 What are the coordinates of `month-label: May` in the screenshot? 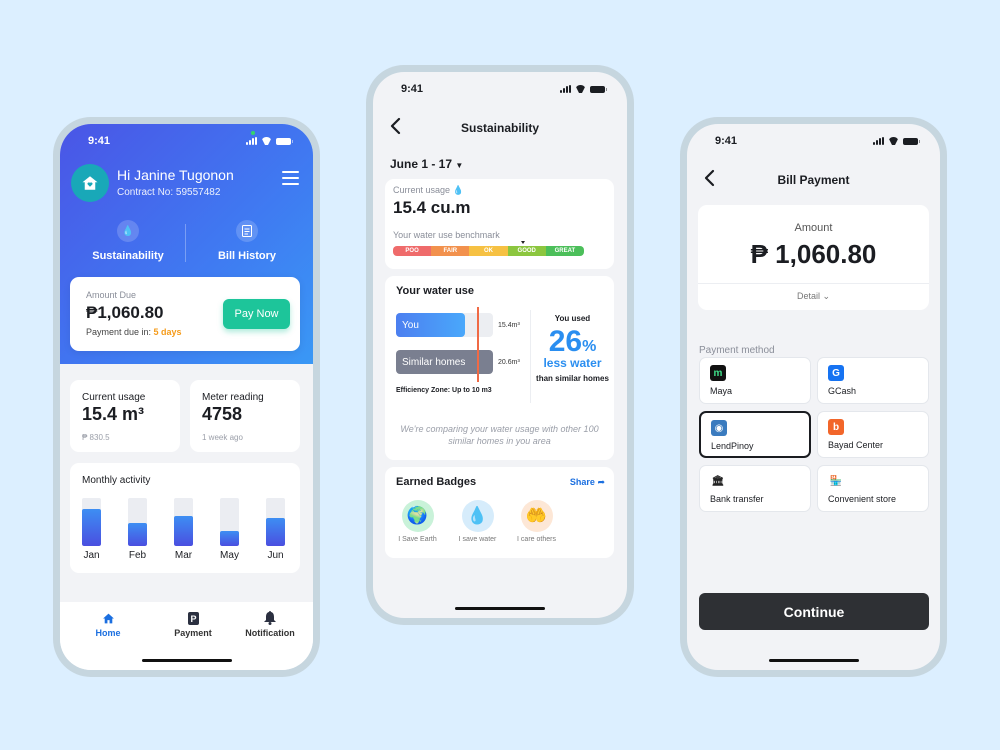 It's located at (229, 555).